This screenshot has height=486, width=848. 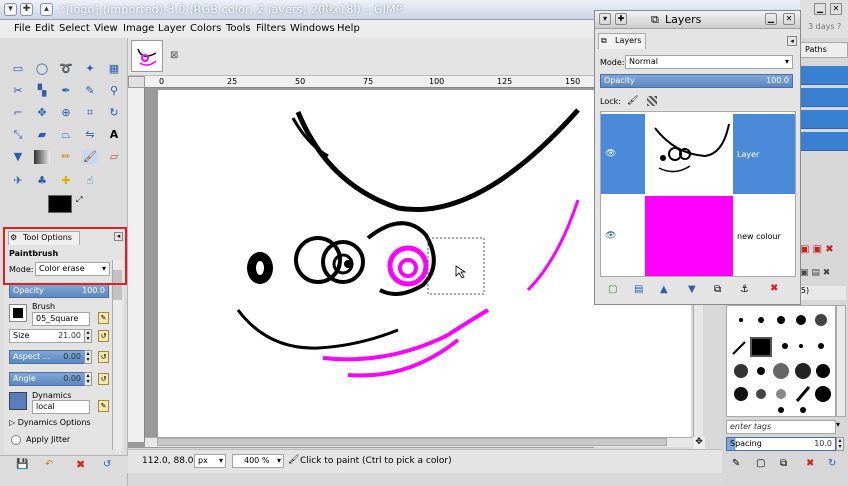 I want to click on size-stepper: ▴ ▾, so click(x=88, y=336).